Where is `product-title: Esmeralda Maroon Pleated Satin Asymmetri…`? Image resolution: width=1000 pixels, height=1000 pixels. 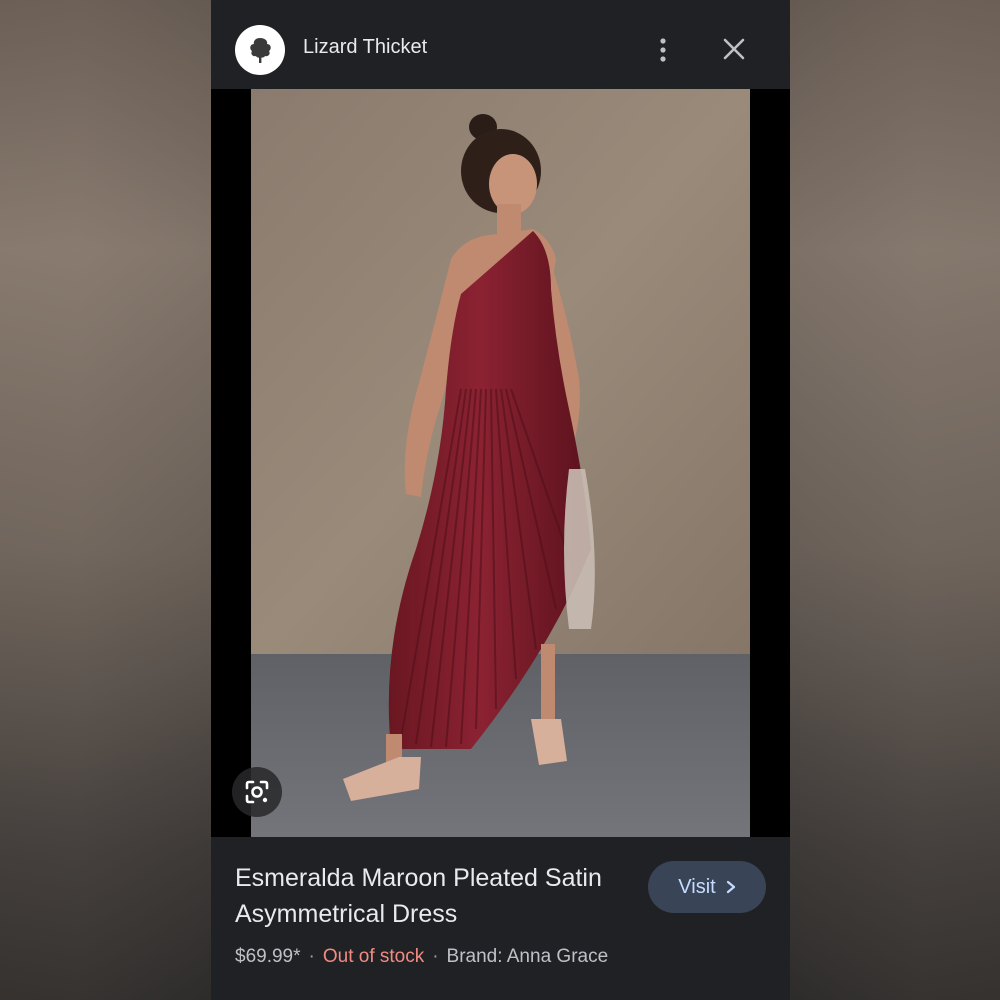 product-title: Esmeralda Maroon Pleated Satin Asymmetri… is located at coordinates (430, 896).